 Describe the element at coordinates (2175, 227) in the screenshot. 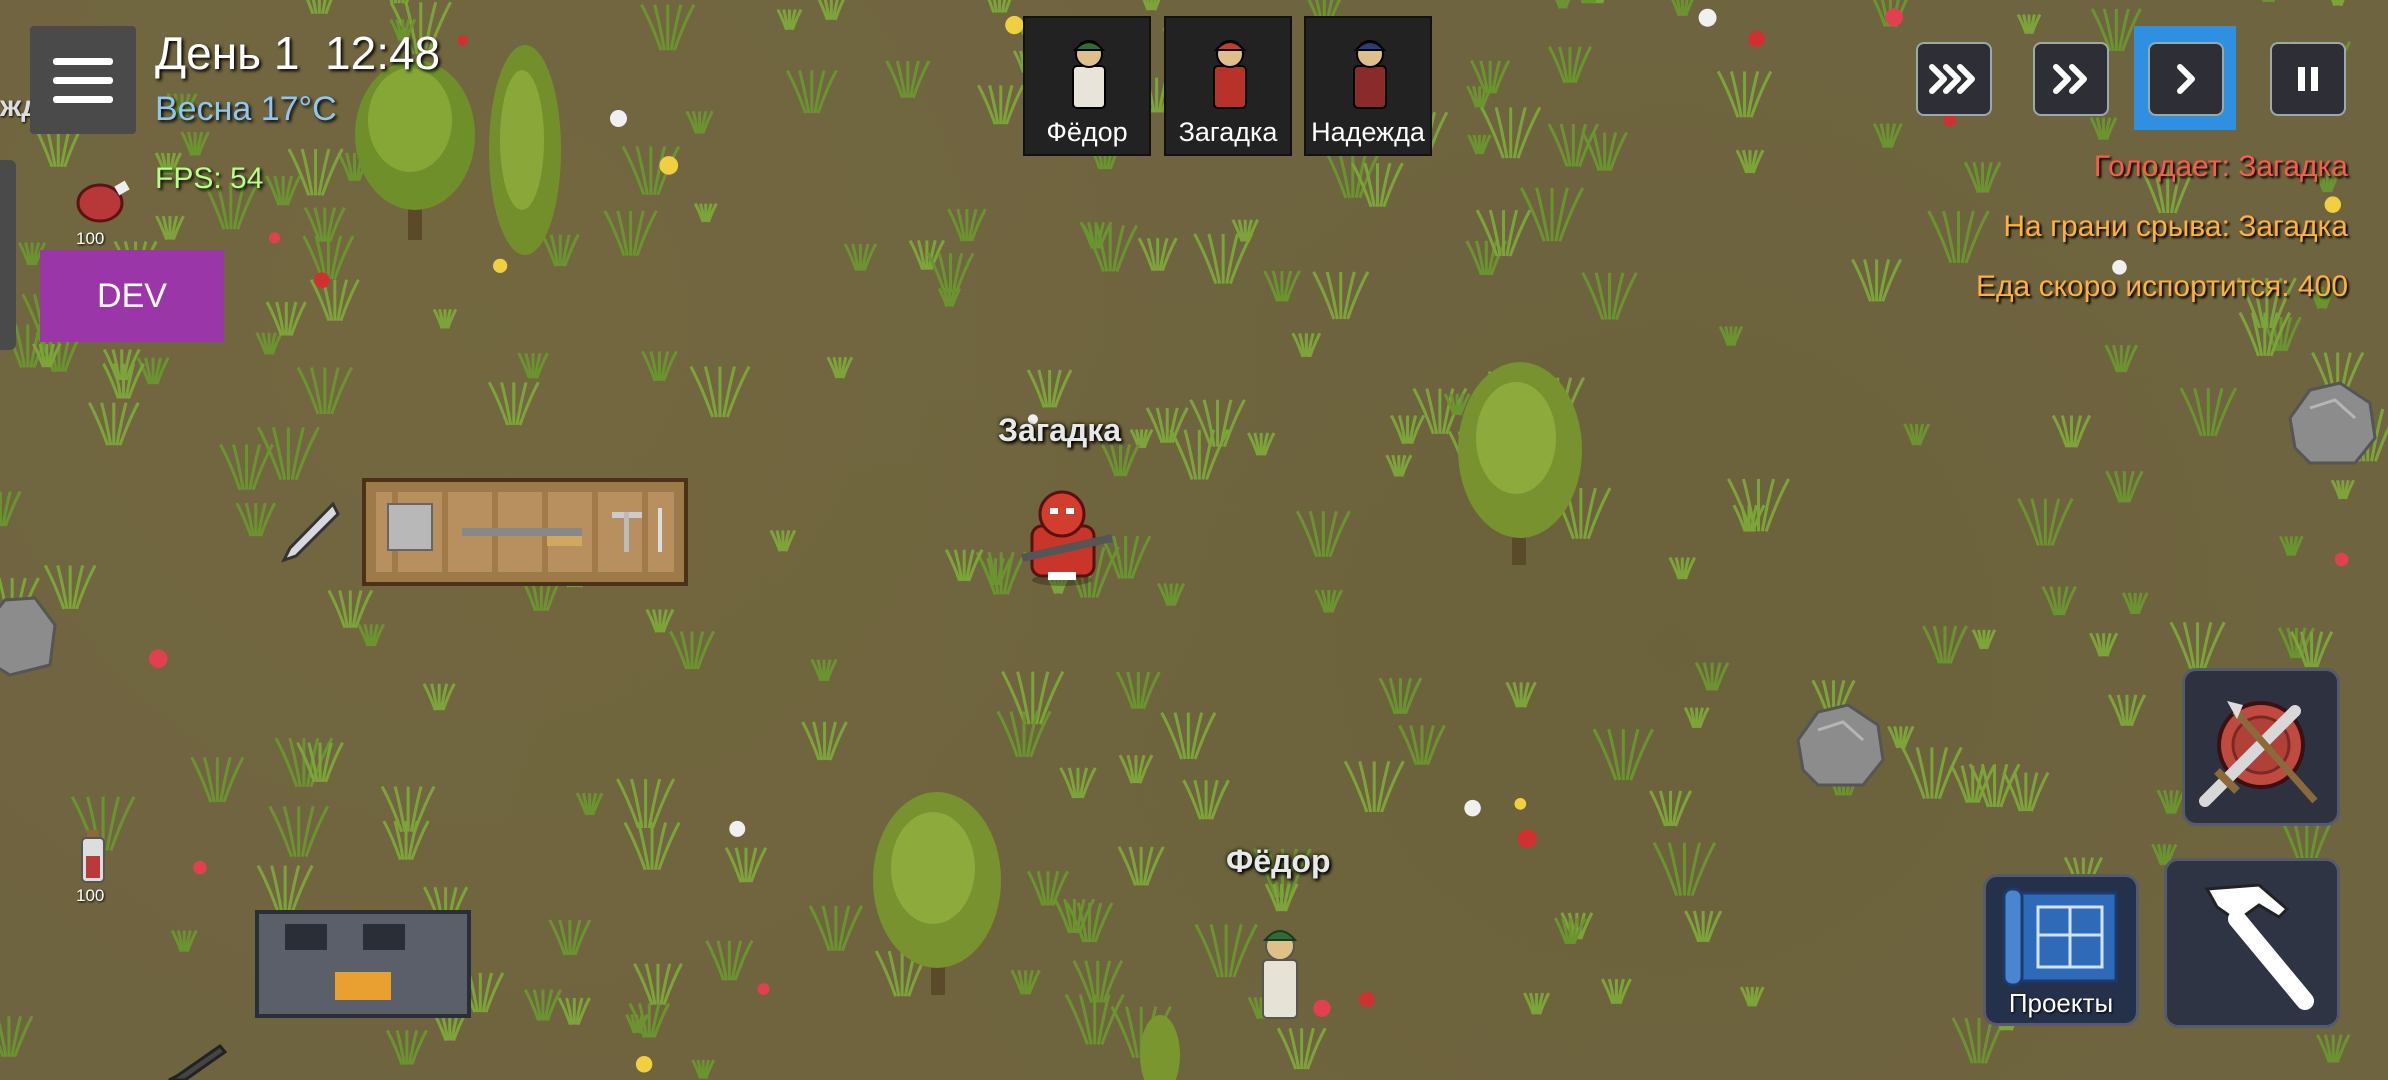

I see `alert-message: На грани срыва: Загадка` at that location.